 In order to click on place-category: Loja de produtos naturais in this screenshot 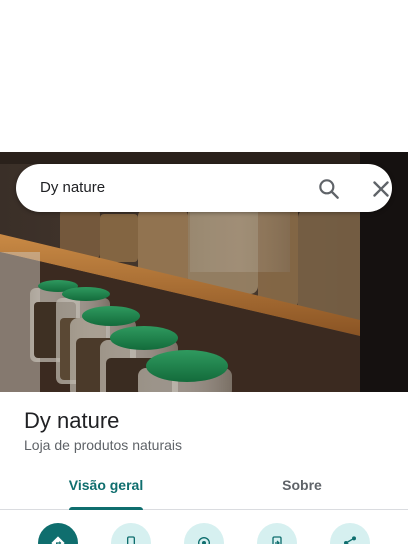, I will do `click(103, 445)`.